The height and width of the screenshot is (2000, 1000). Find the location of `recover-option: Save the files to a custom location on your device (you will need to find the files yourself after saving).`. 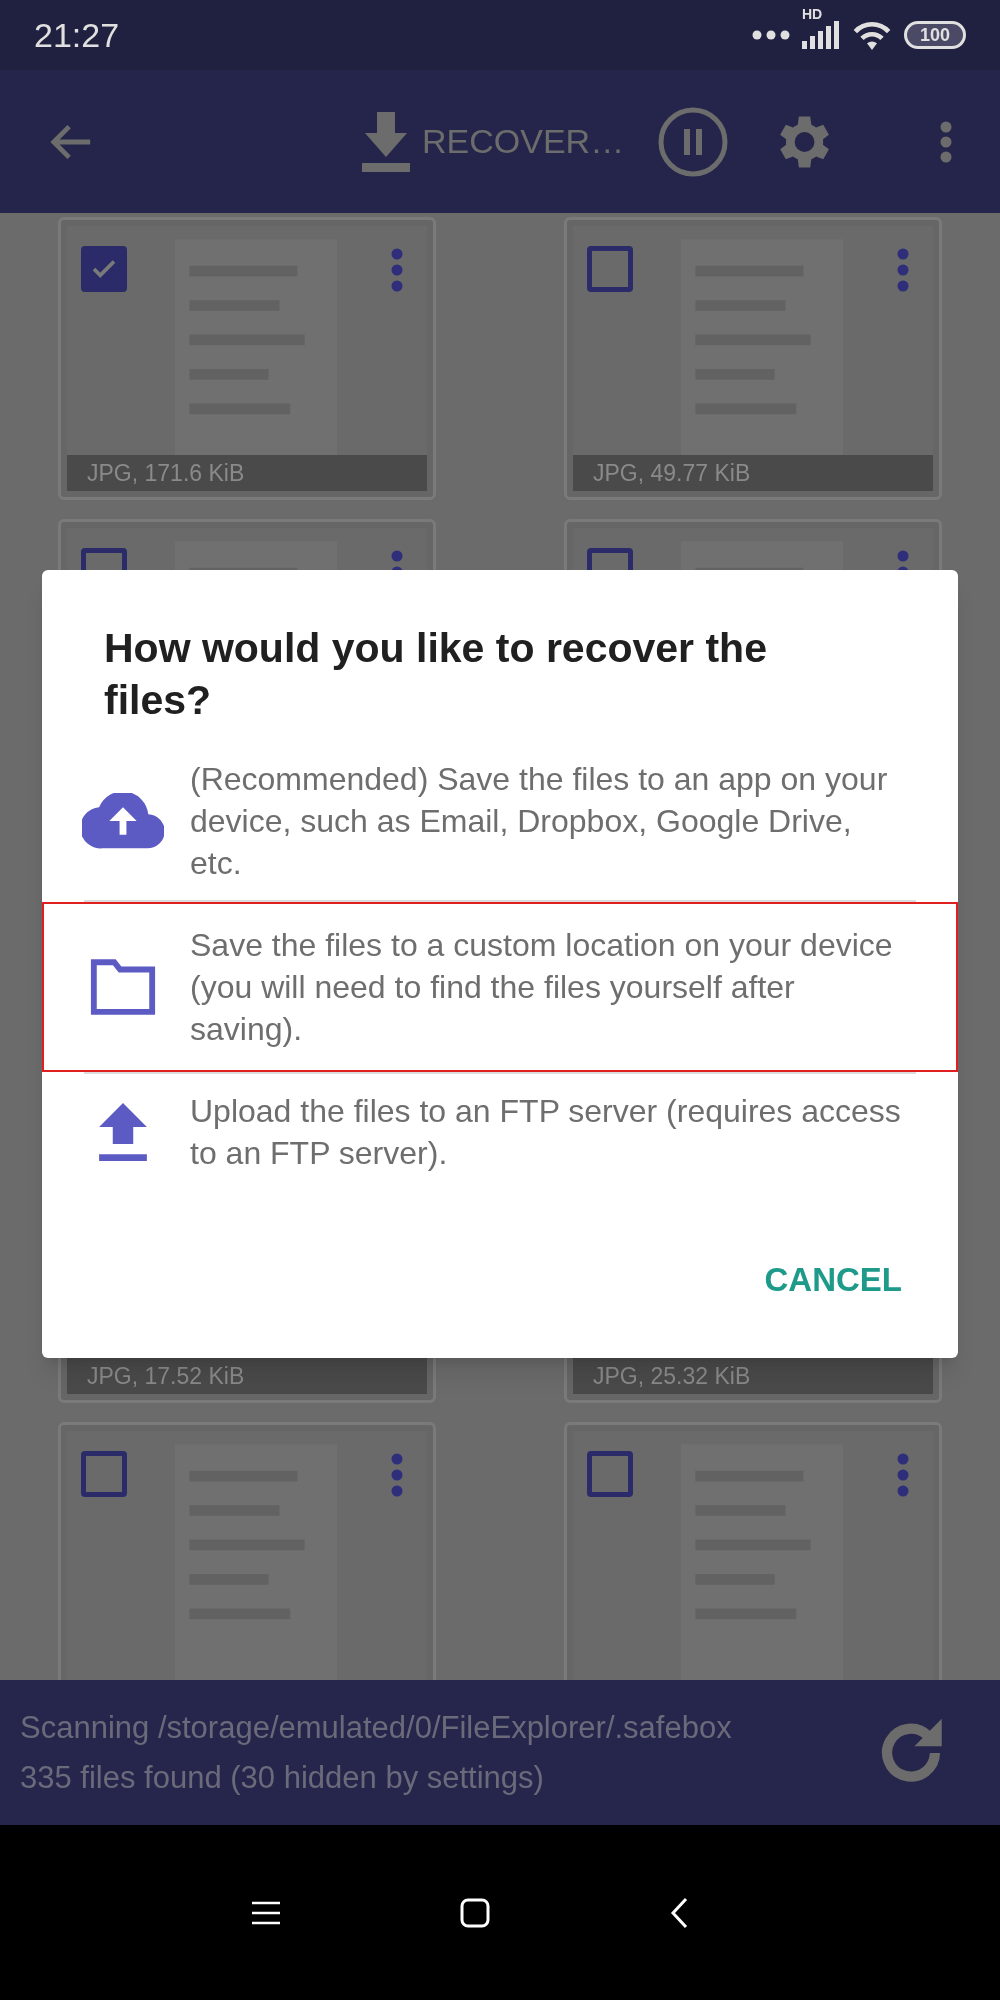

recover-option: Save the files to a custom location on your device (you will need to find the files yourself after saving). is located at coordinates (500, 987).